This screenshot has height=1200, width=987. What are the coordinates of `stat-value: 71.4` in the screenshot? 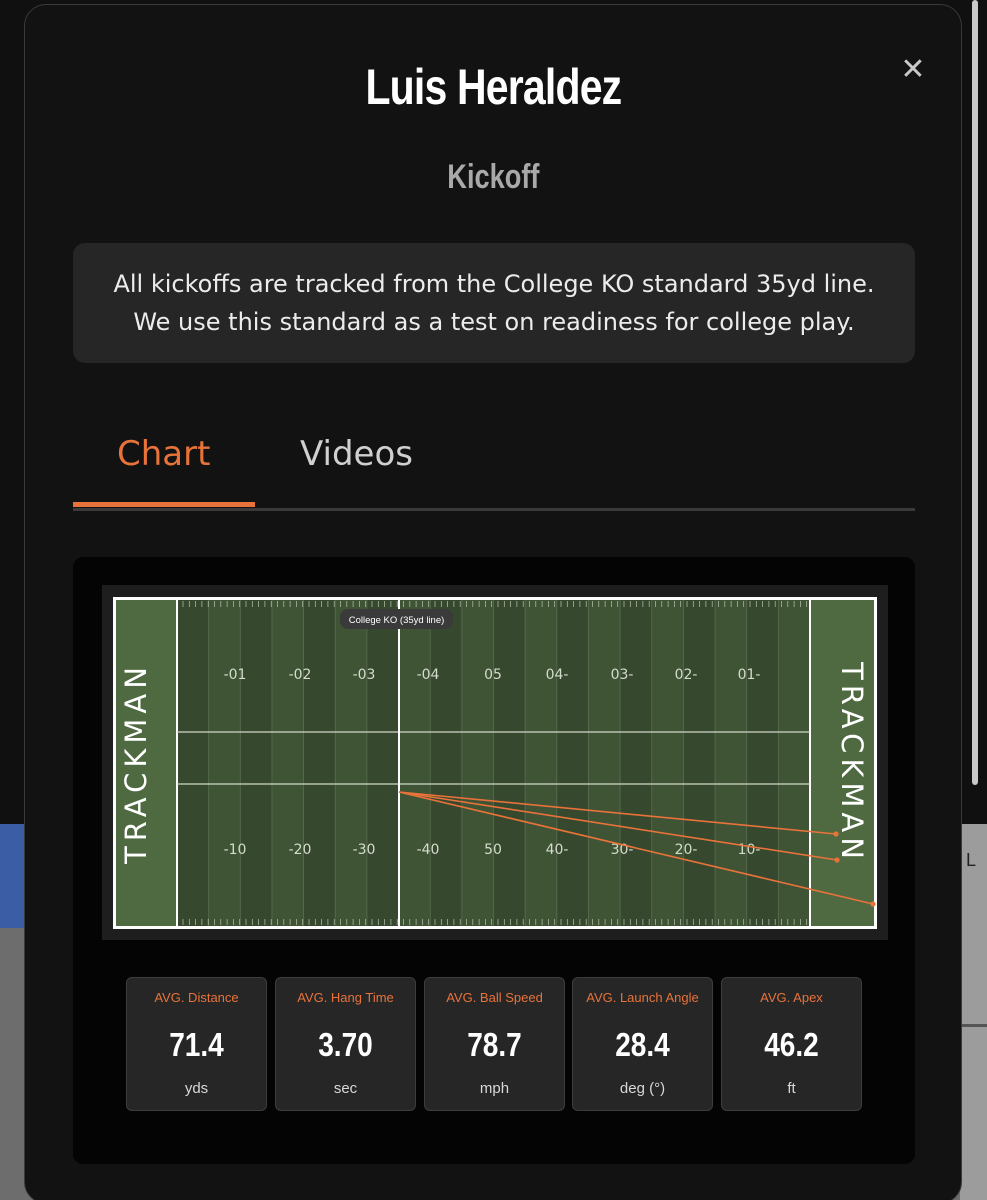 It's located at (196, 1044).